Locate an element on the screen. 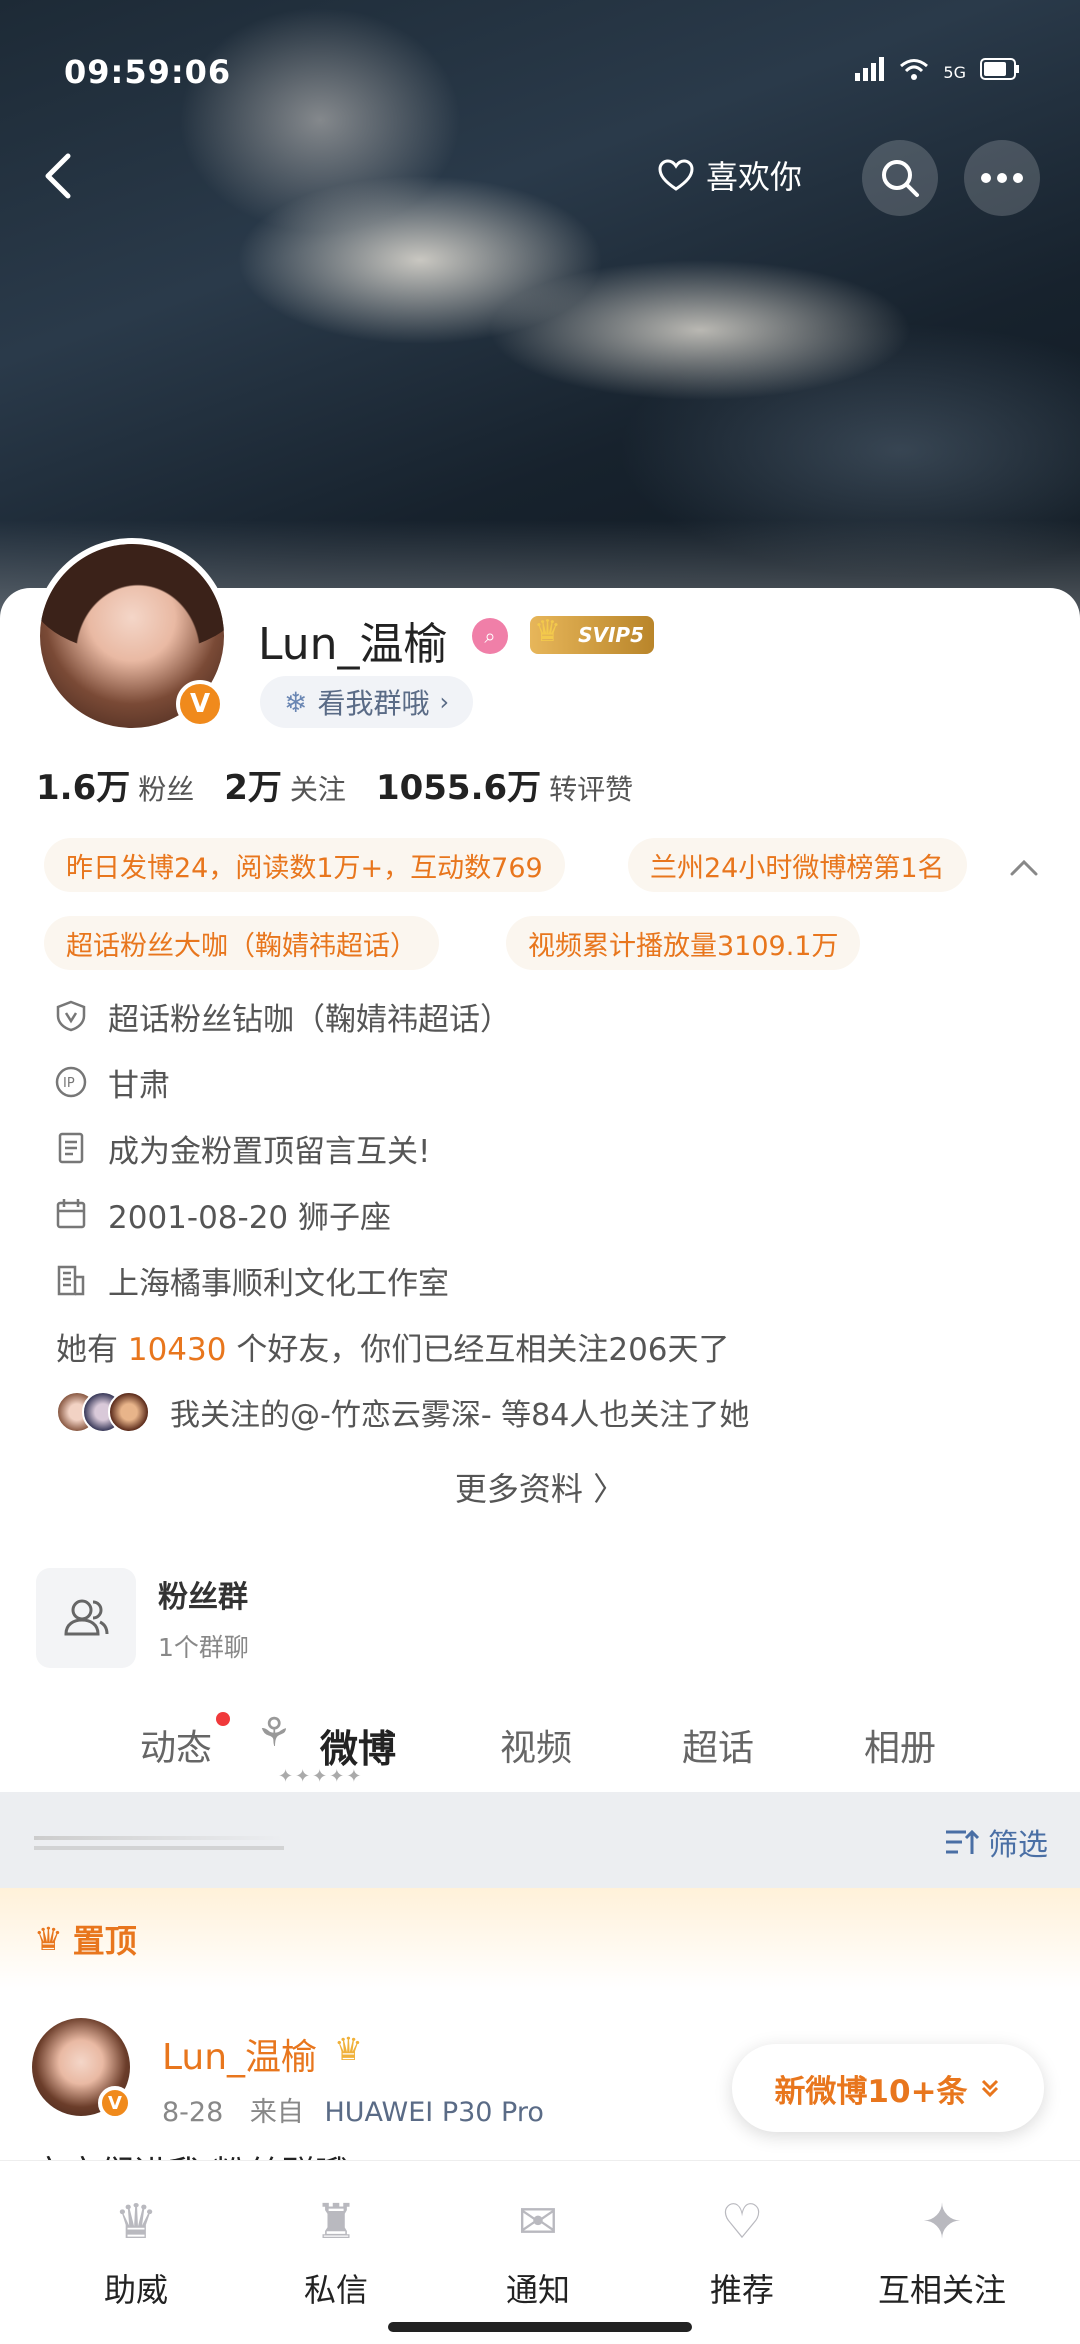 Image resolution: width=1080 pixels, height=2344 pixels. chip-video-views: 视频累计播放量3109.1万 is located at coordinates (683, 943).